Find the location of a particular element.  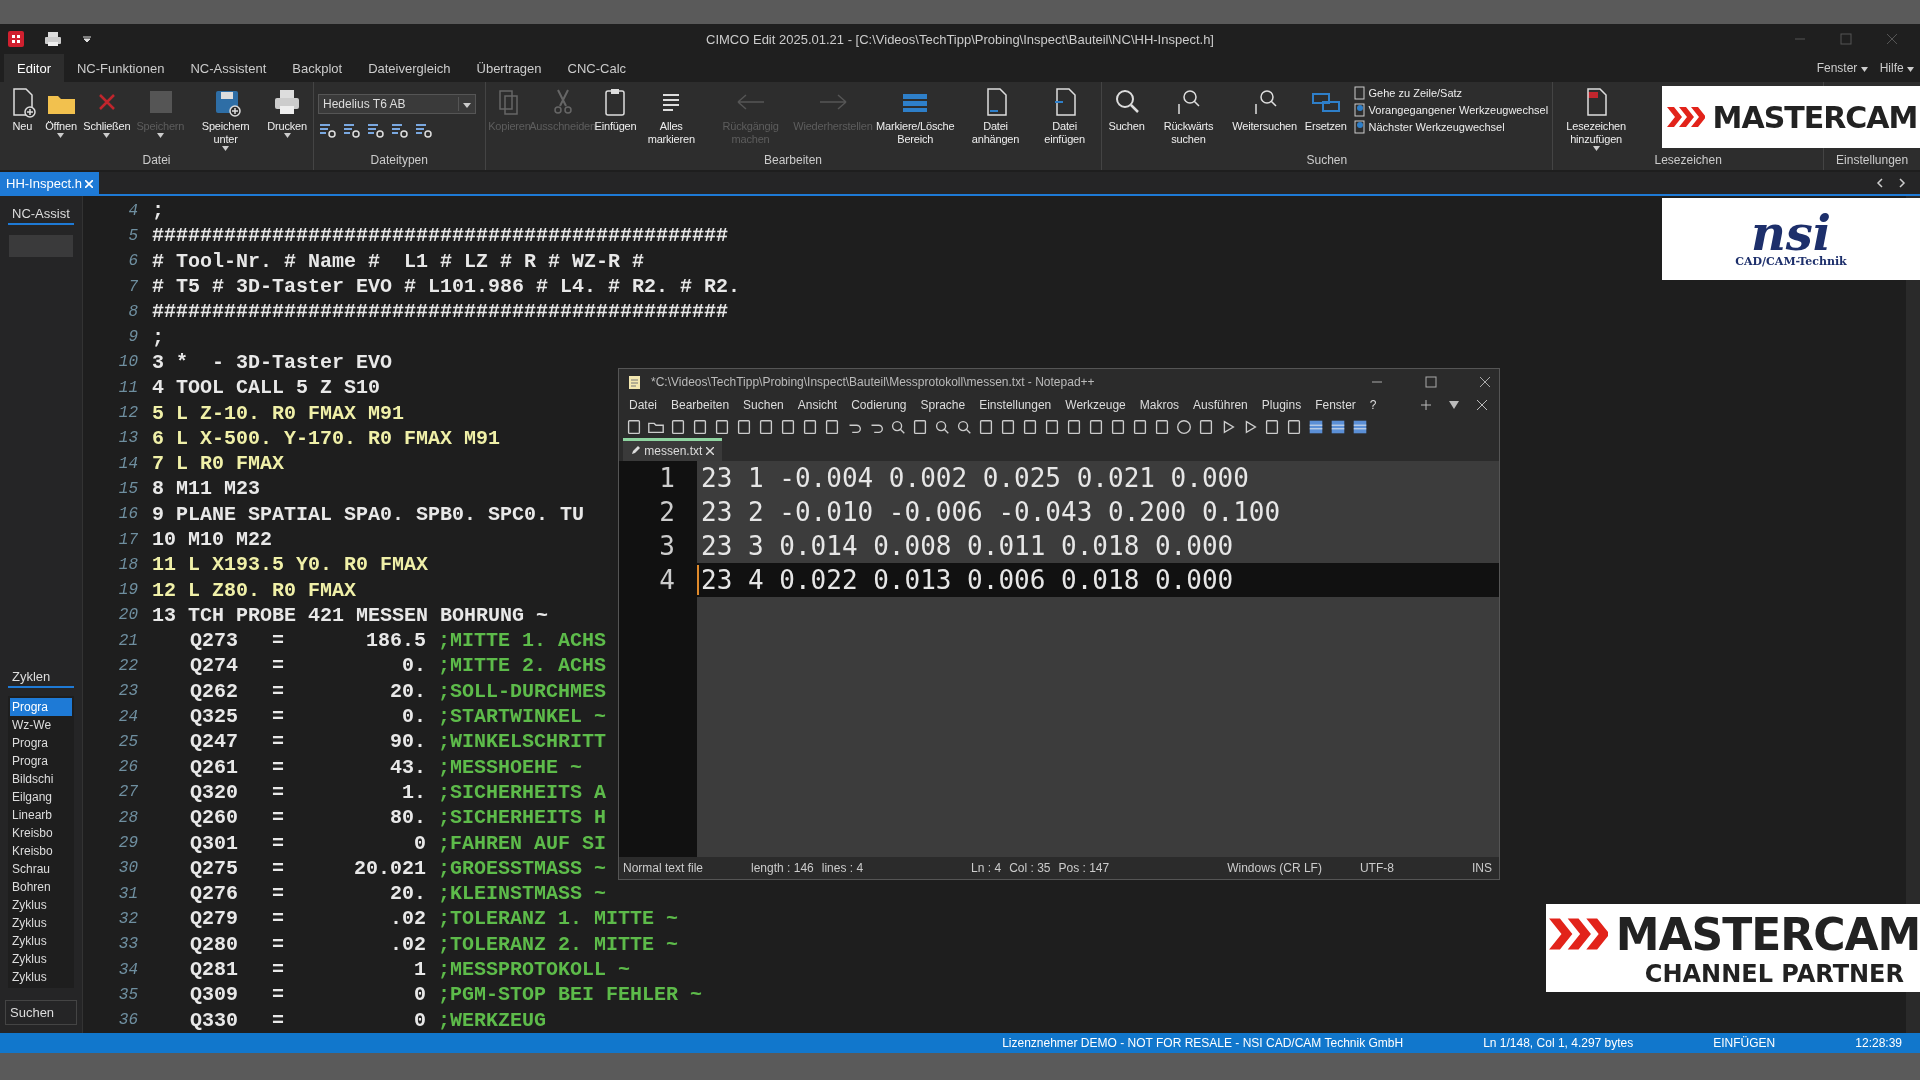

printer-icon is located at coordinates (53, 39).